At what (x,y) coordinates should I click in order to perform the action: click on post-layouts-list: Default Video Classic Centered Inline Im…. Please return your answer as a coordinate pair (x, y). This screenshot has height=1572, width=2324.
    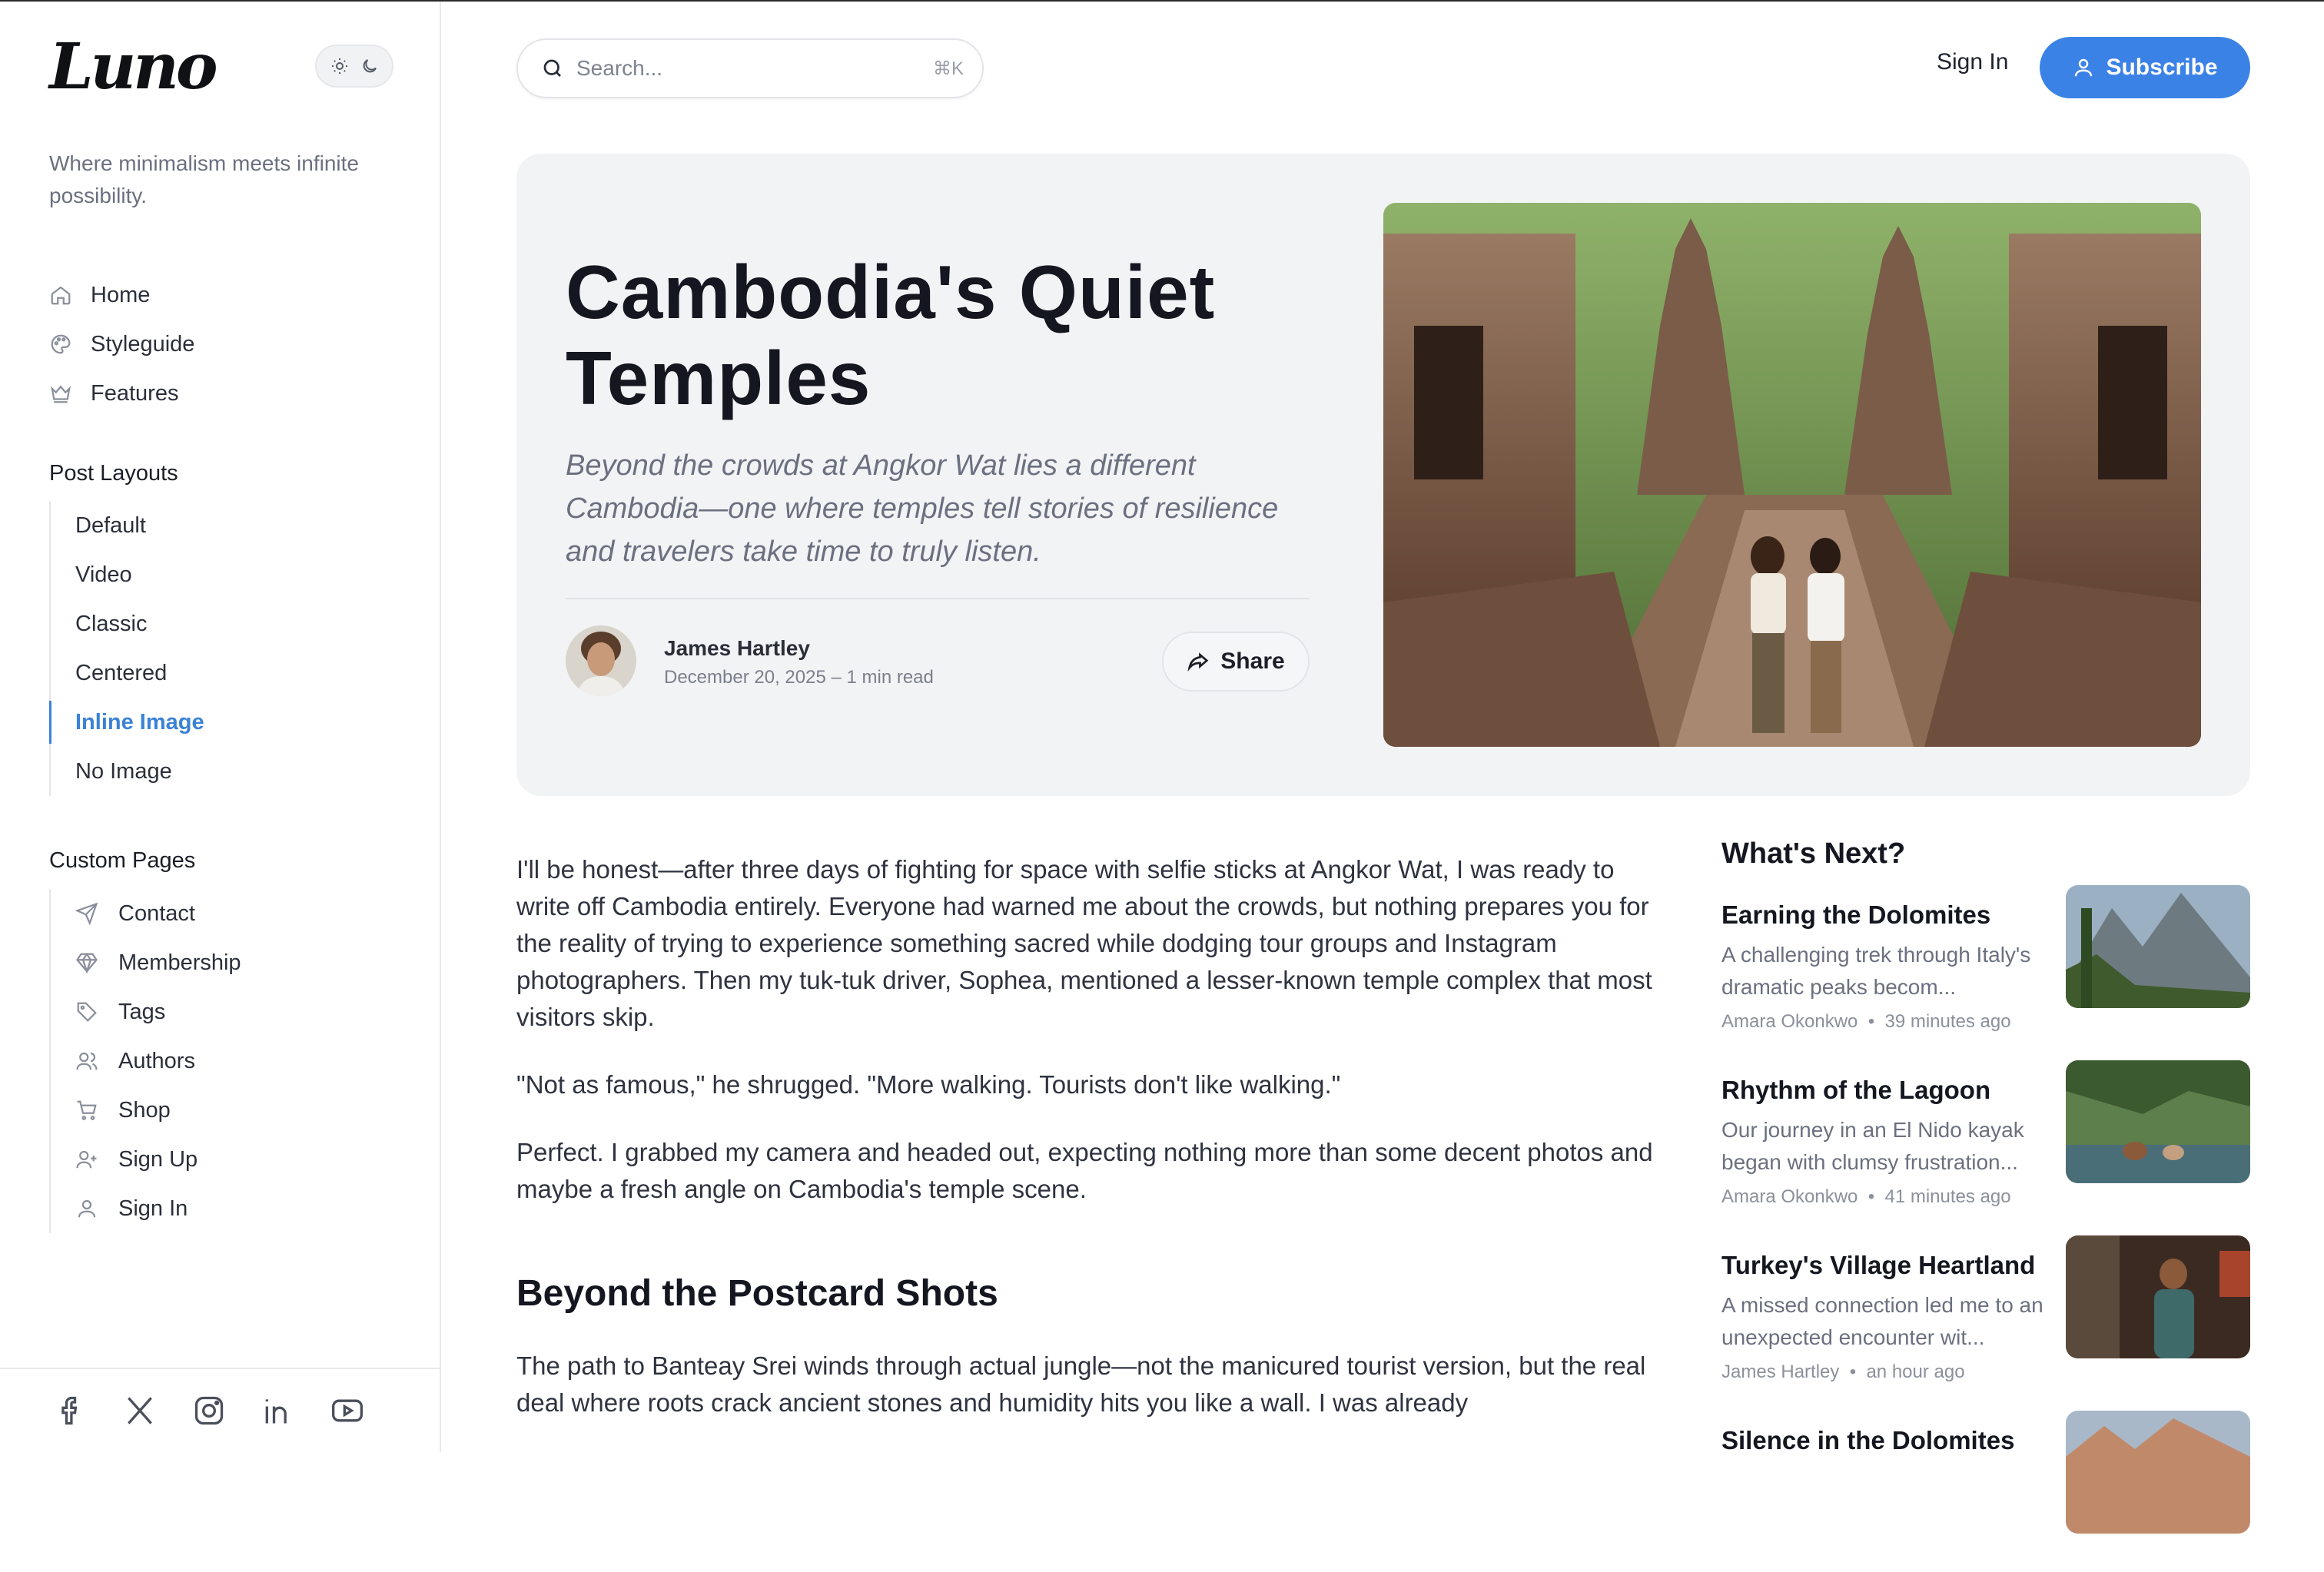
    Looking at the image, I should click on (226, 648).